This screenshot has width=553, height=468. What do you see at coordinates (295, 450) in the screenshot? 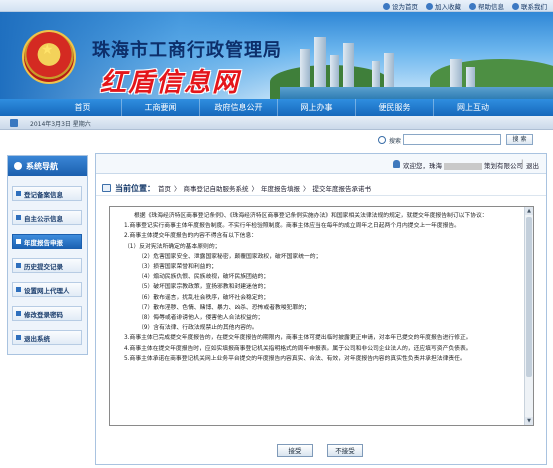
I see `accept-button: 接受` at bounding box center [295, 450].